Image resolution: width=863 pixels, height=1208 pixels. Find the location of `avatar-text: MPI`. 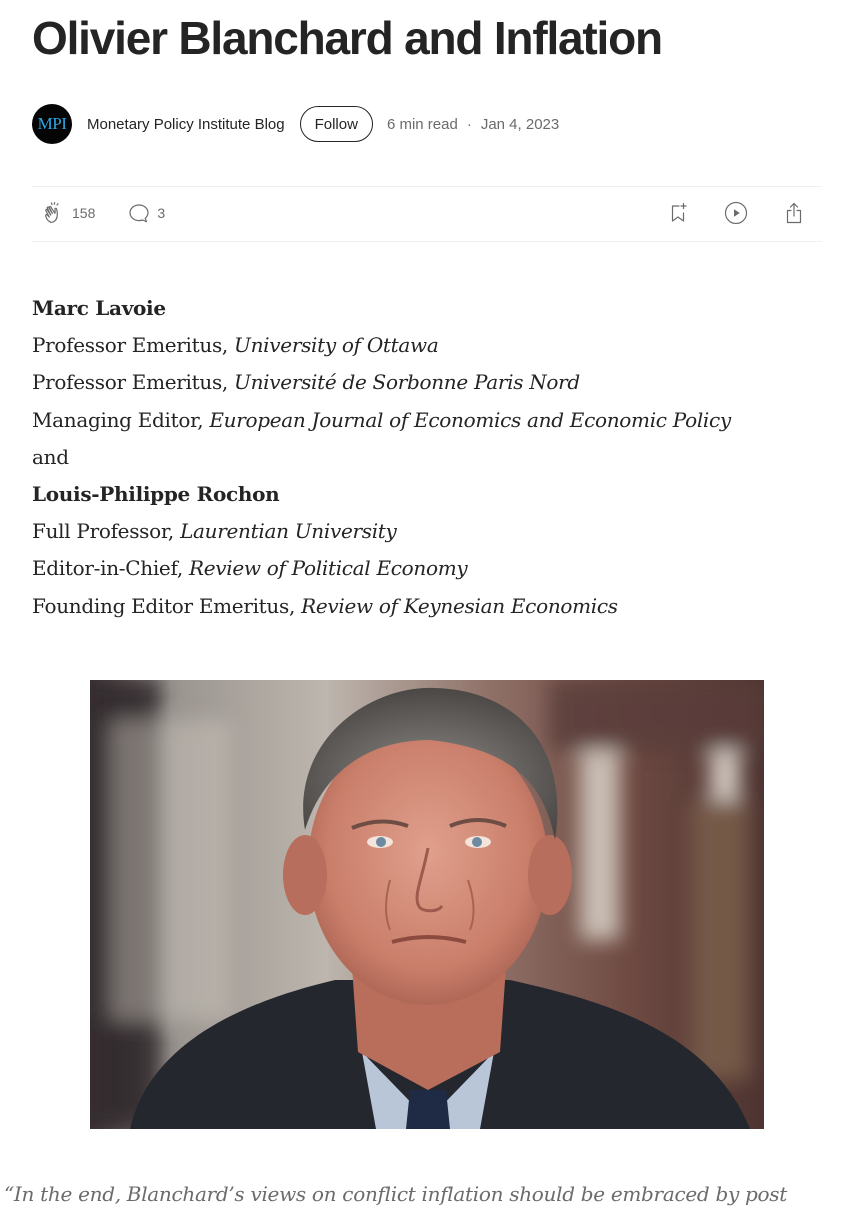

avatar-text: MPI is located at coordinates (52, 123).